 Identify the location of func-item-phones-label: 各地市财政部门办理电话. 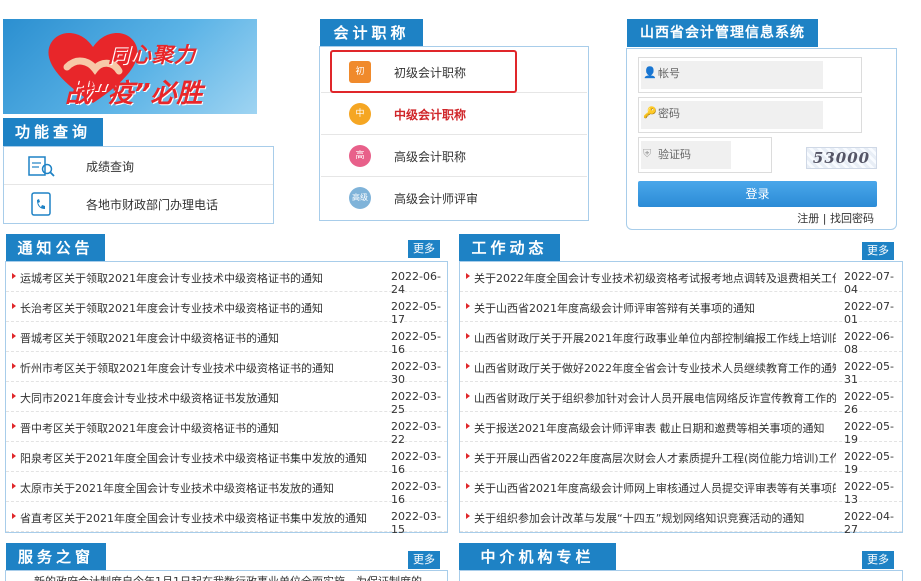
(152, 205).